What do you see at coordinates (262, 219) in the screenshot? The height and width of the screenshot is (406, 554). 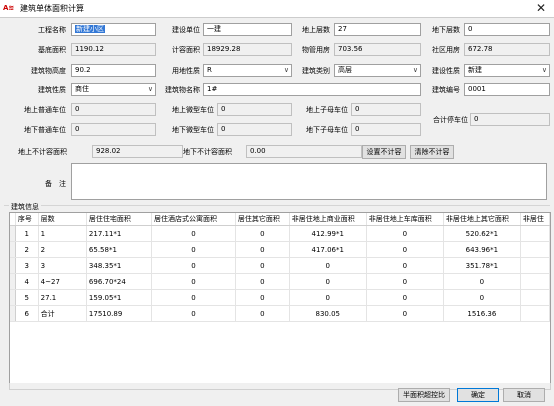 I see `column-header: 居住其它面积` at bounding box center [262, 219].